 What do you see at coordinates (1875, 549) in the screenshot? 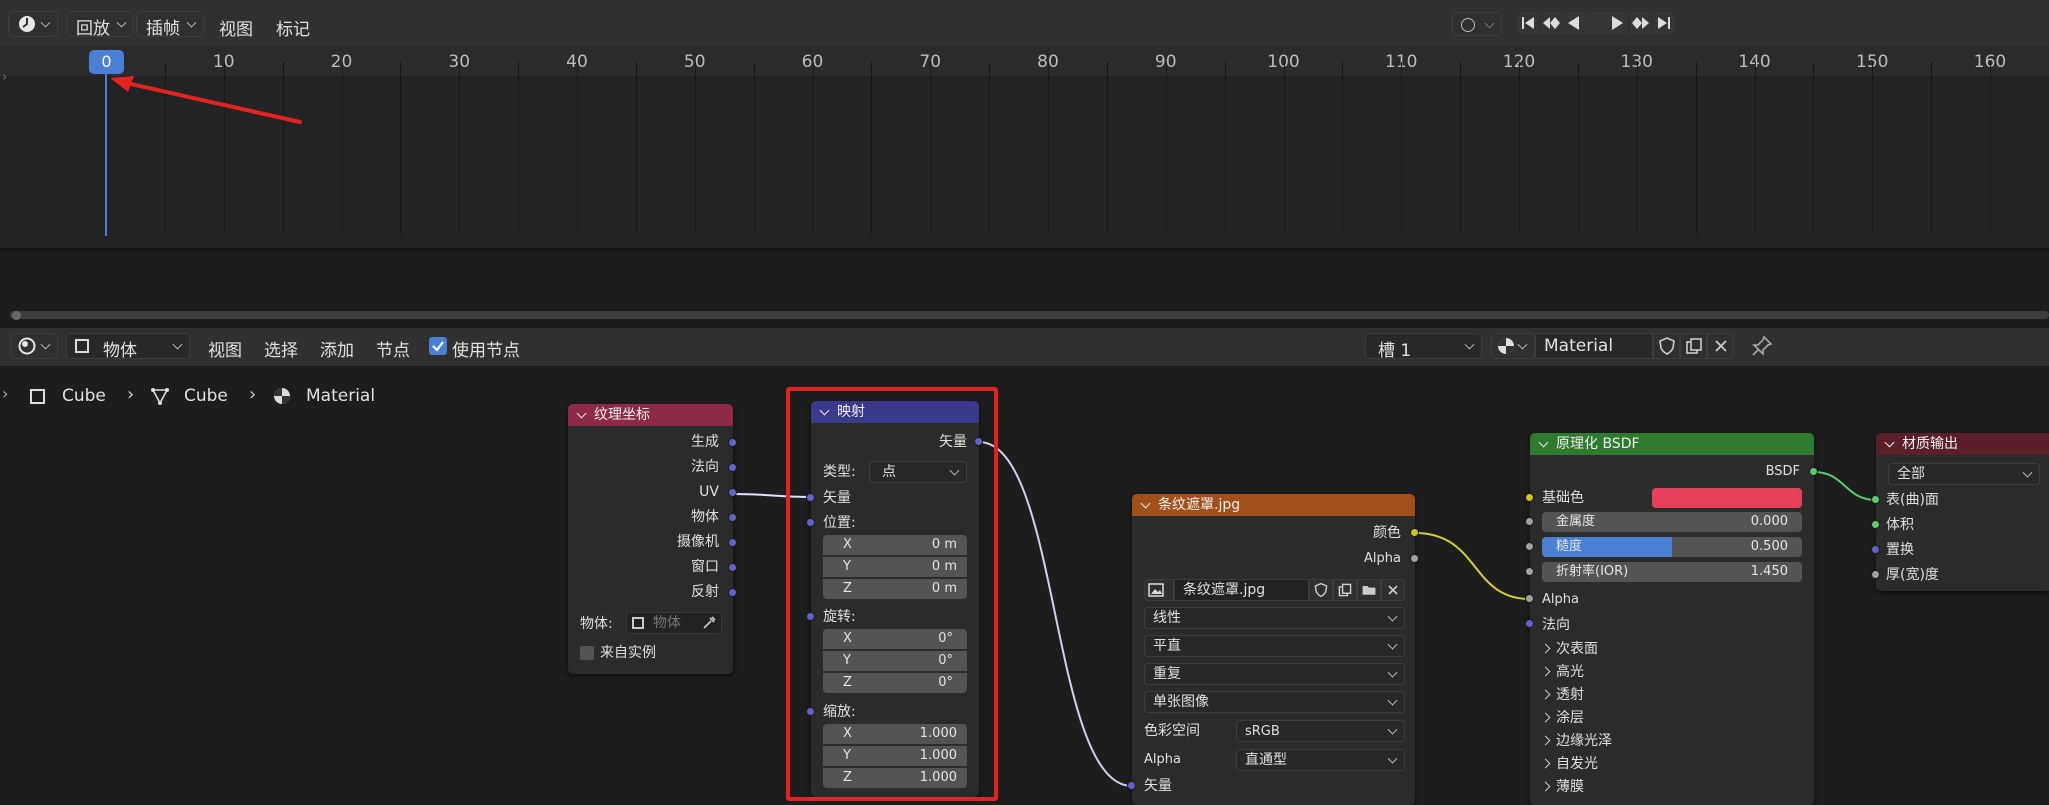
I see `output-socket-displacement` at bounding box center [1875, 549].